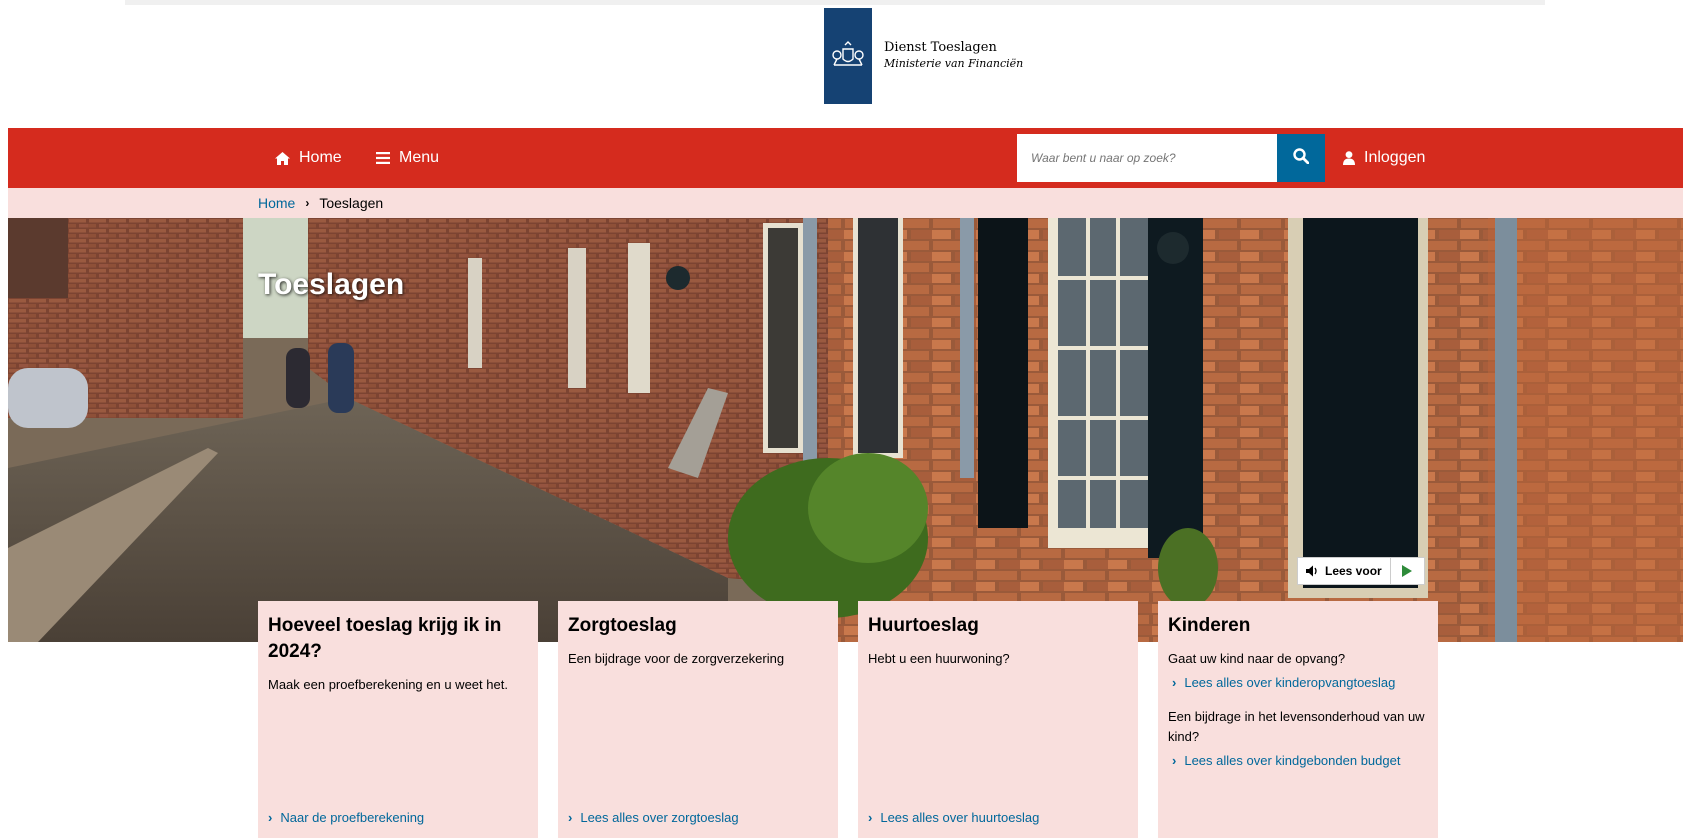 The width and height of the screenshot is (1683, 838). Describe the element at coordinates (954, 63) in the screenshot. I see `logo-subtitle: Ministerie van Financiën` at that location.